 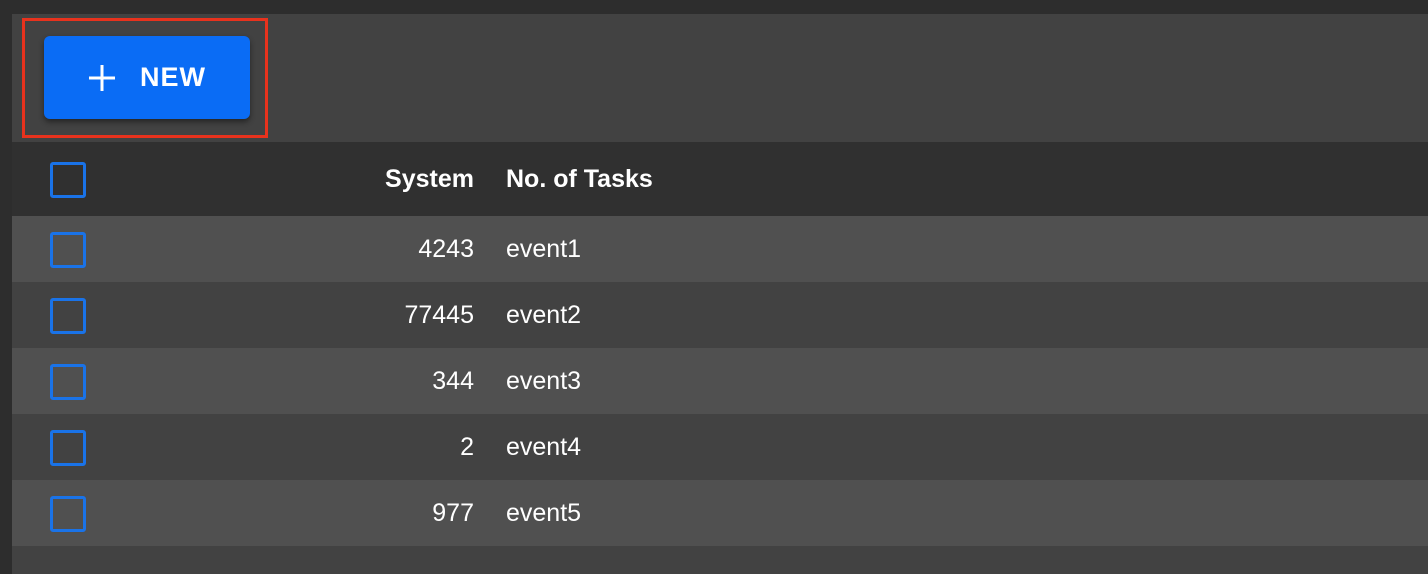 What do you see at coordinates (720, 381) in the screenshot?
I see `table-row: 344 event3` at bounding box center [720, 381].